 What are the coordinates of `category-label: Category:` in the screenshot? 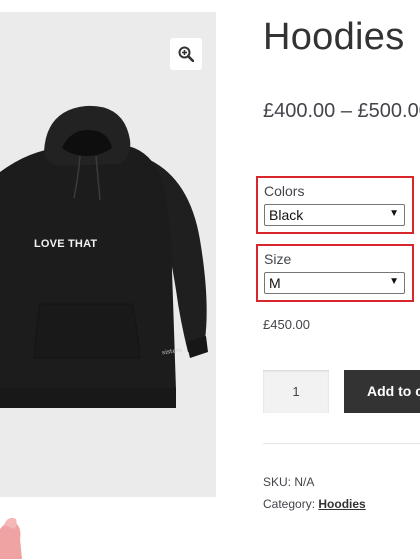 It's located at (289, 504).